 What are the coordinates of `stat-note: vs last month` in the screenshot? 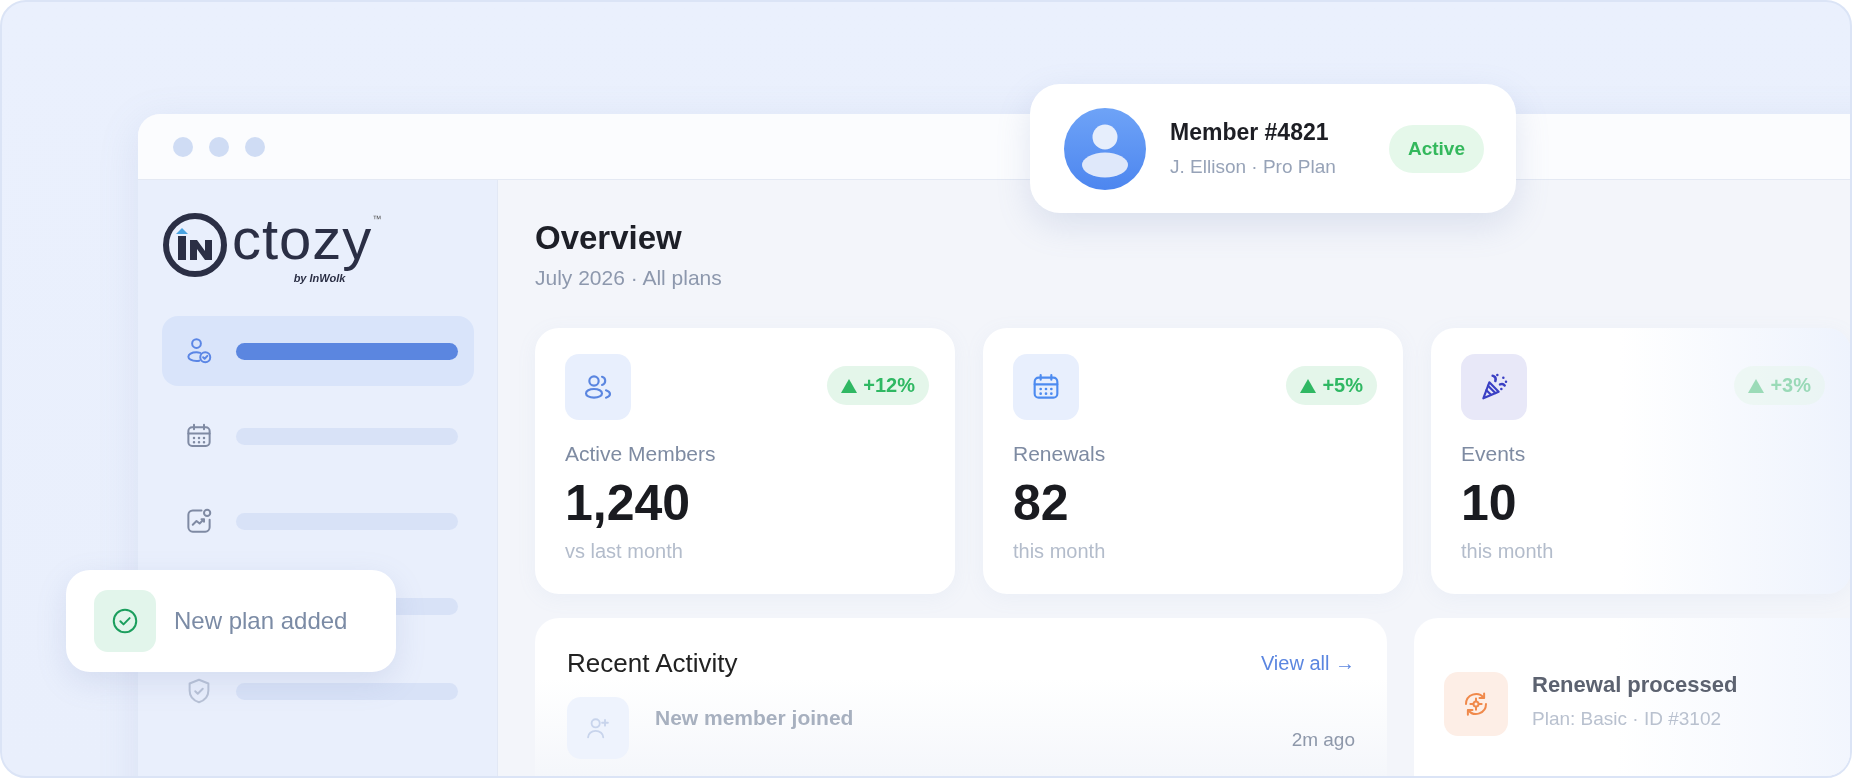 It's located at (624, 551).